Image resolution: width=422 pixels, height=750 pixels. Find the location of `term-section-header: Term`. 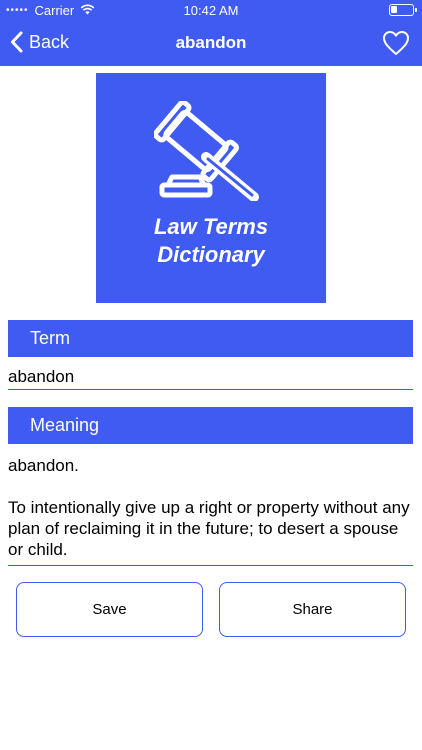

term-section-header: Term is located at coordinates (210, 338).